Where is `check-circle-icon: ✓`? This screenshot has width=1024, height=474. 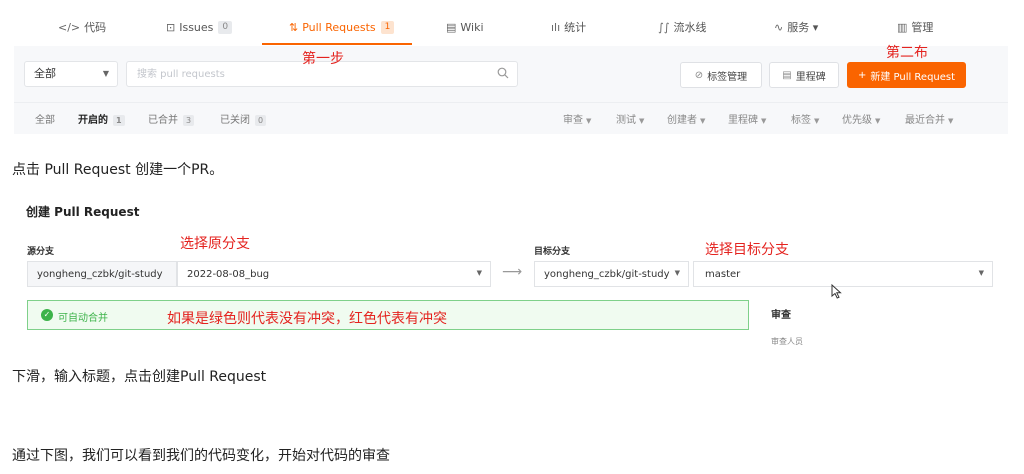 check-circle-icon: ✓ is located at coordinates (47, 315).